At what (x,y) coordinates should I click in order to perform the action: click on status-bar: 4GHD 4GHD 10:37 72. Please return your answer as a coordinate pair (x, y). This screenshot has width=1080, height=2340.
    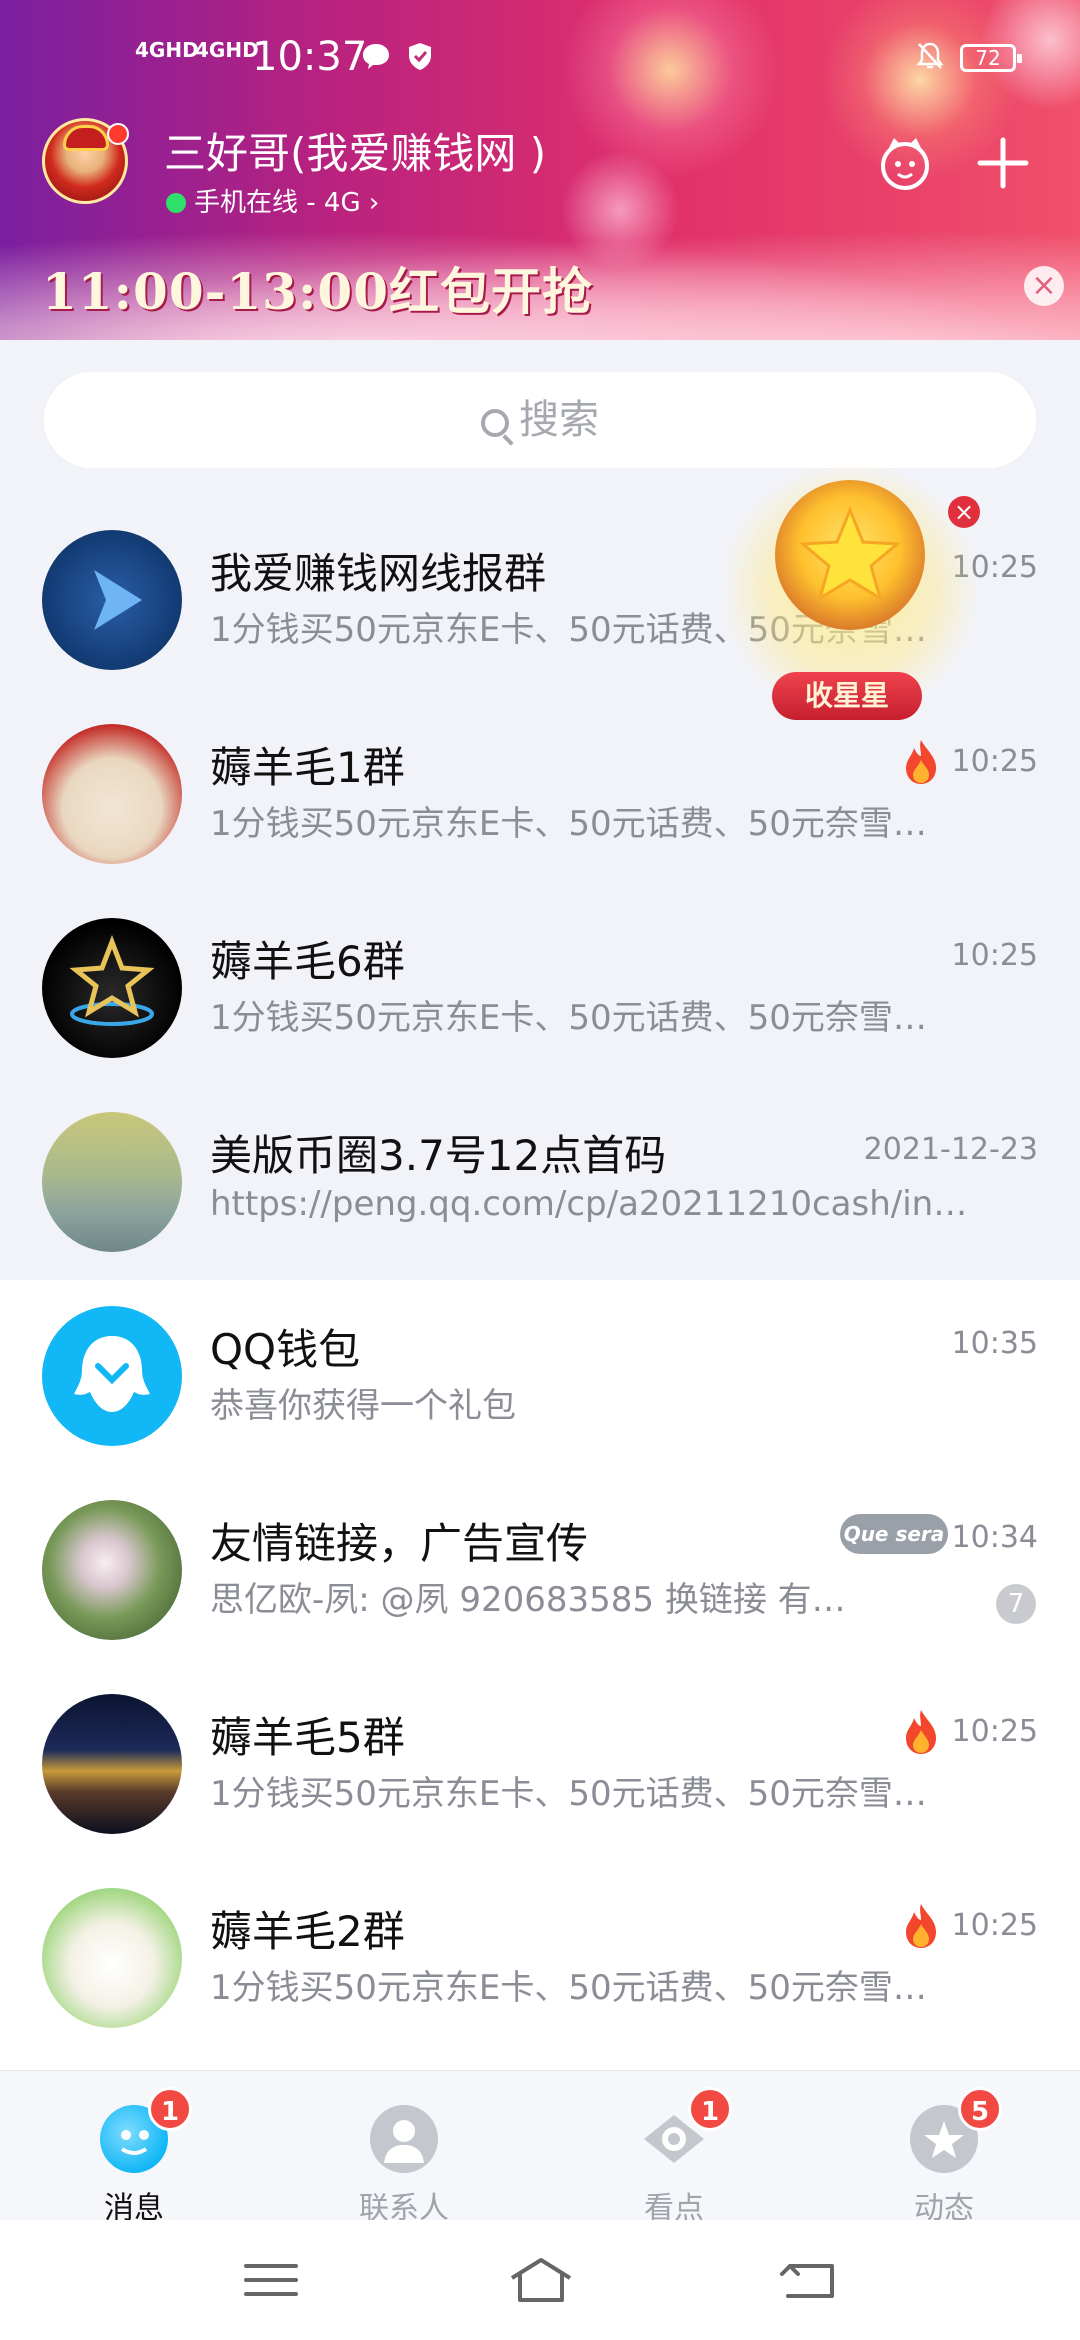
    Looking at the image, I should click on (540, 55).